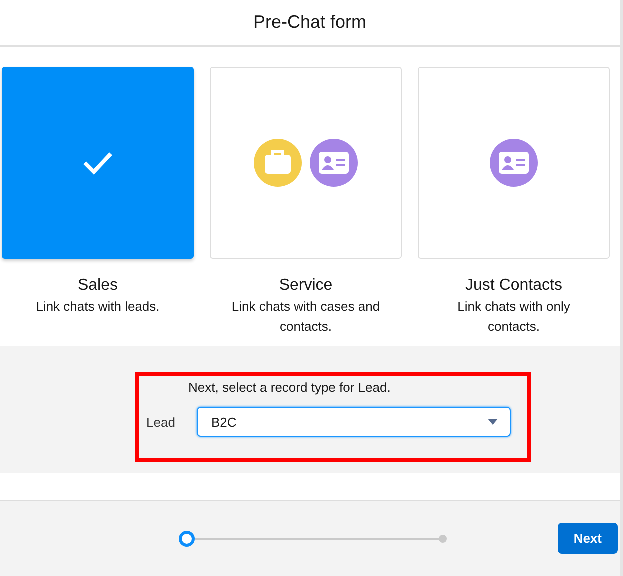 The image size is (623, 576). I want to click on check-icon, so click(98, 163).